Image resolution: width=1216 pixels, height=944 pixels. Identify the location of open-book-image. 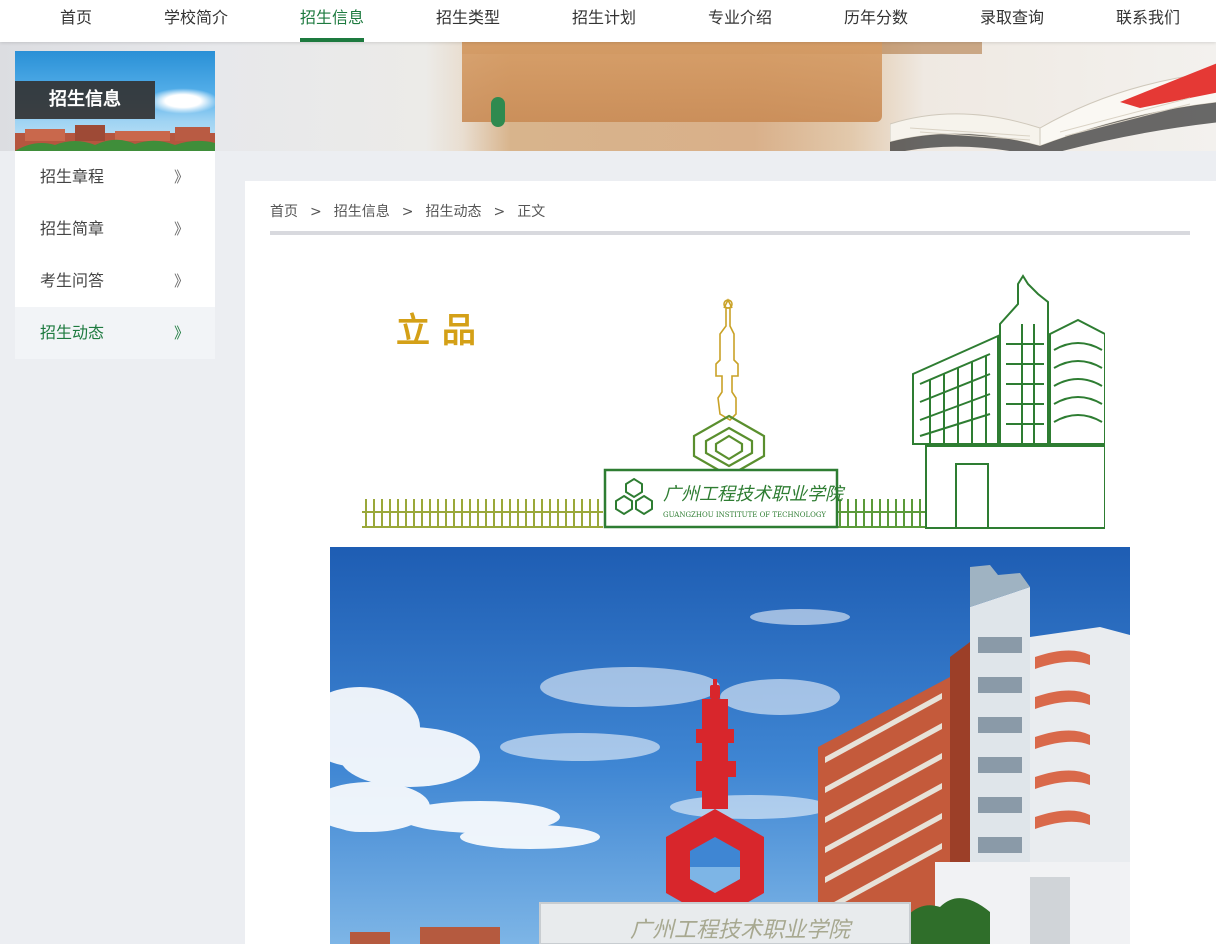
(1053, 107).